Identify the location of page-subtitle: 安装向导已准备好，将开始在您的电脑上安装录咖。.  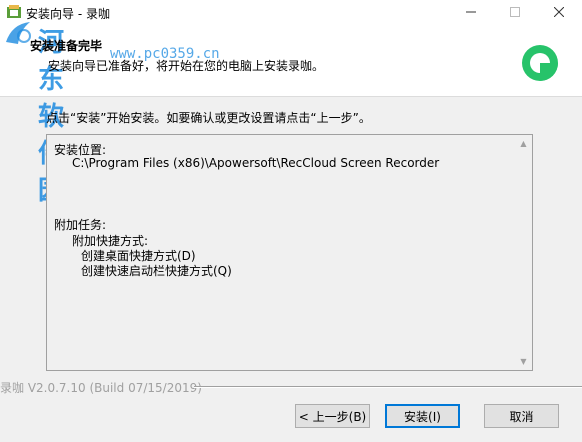
(186, 66).